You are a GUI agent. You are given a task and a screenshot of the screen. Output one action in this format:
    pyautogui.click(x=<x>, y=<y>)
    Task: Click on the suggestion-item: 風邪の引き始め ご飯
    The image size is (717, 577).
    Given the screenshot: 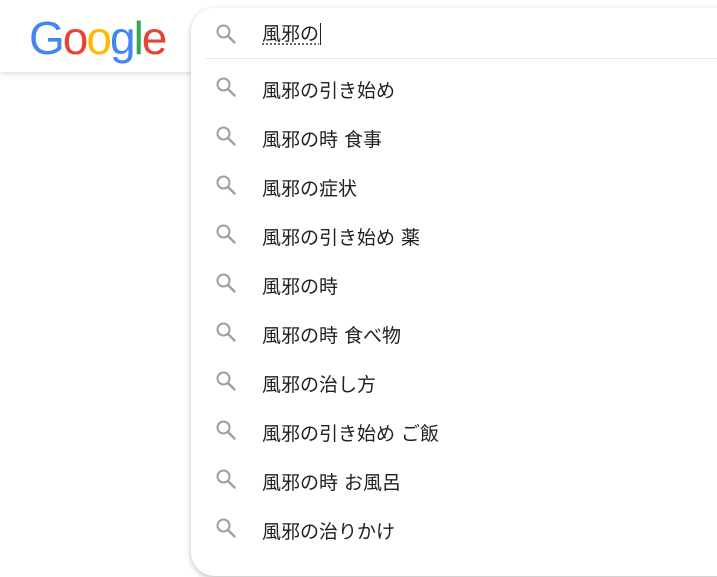 What is the action you would take?
    pyautogui.click(x=454, y=430)
    